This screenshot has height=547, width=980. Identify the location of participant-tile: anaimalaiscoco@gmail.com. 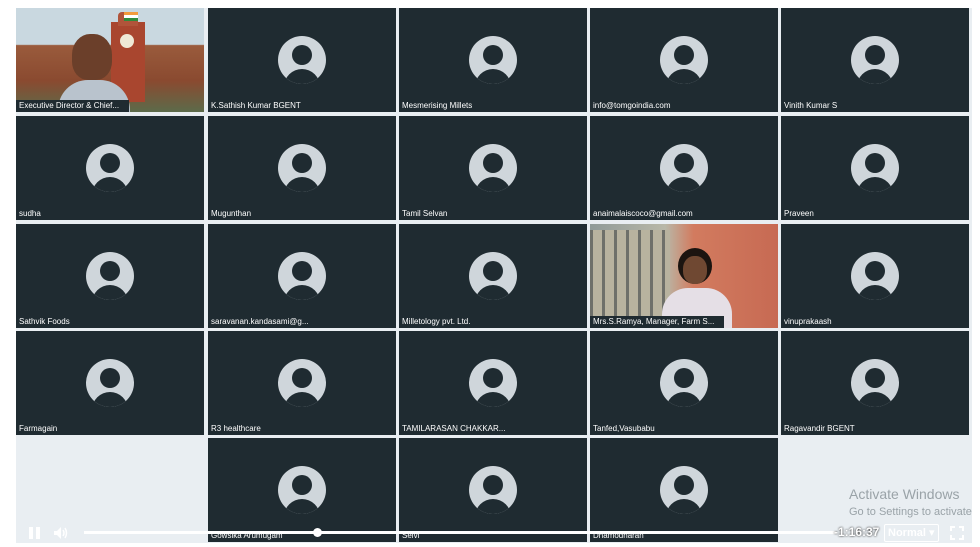
(684, 168).